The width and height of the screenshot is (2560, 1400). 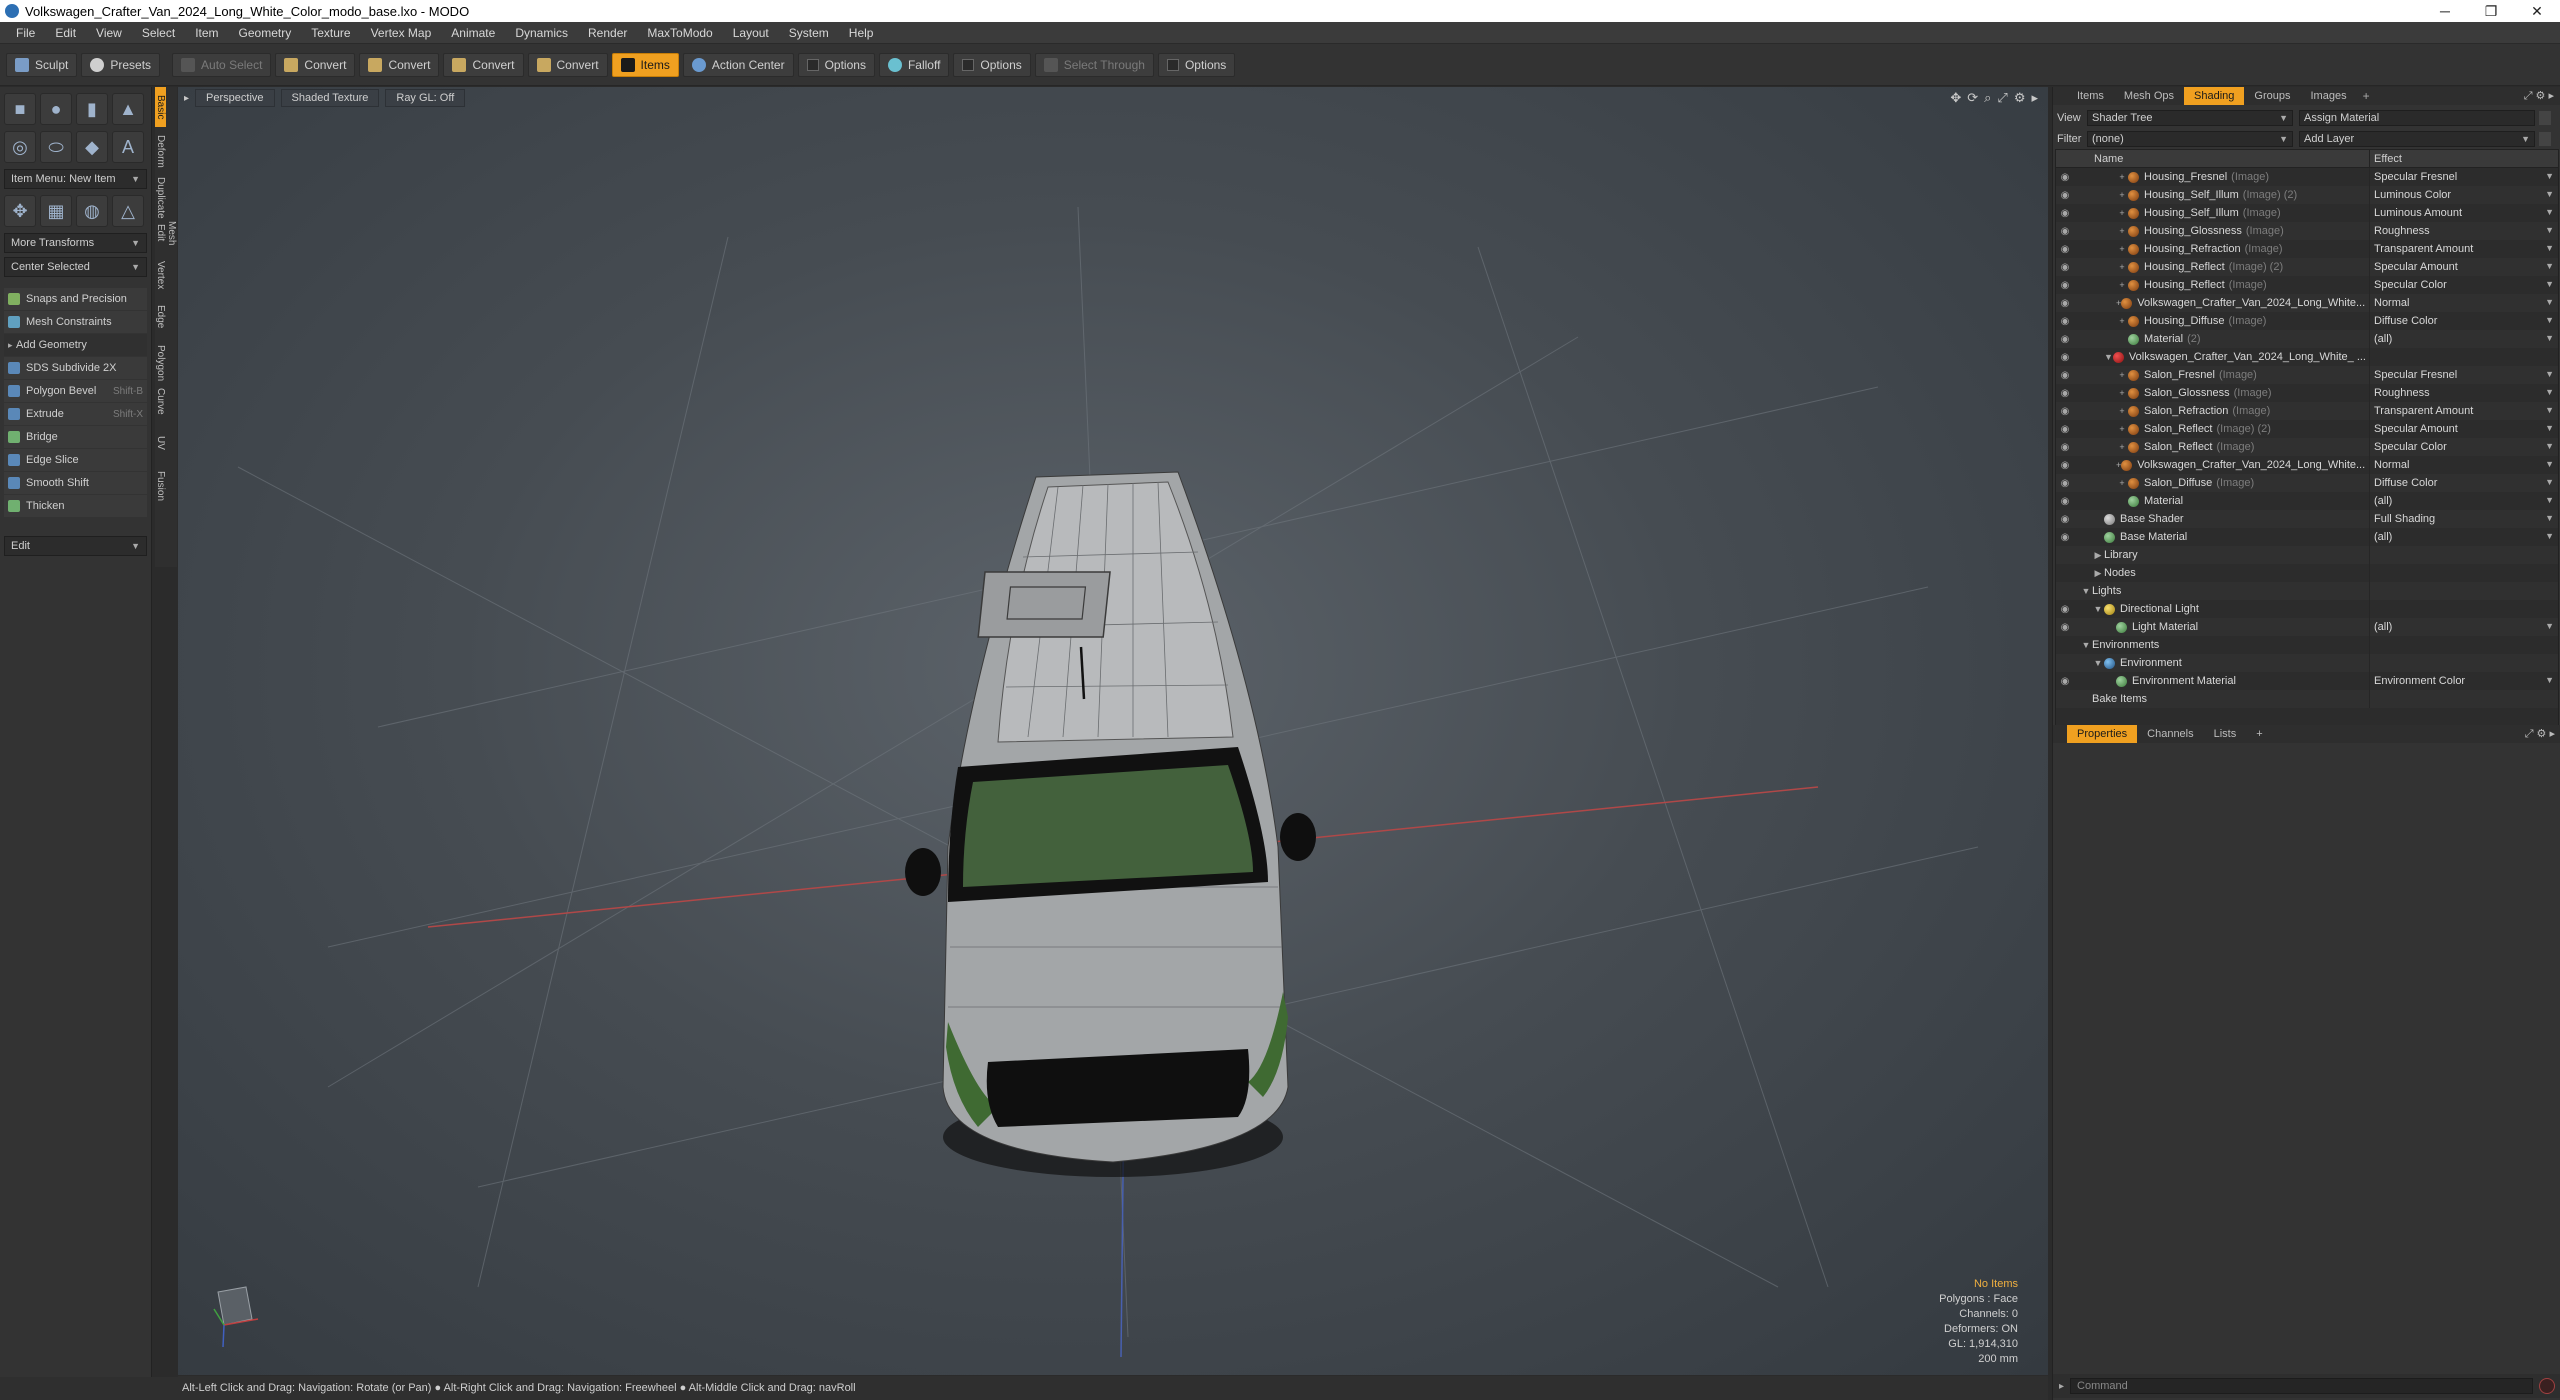 I want to click on menu-vertex-map: Vertex Map, so click(x=401, y=33).